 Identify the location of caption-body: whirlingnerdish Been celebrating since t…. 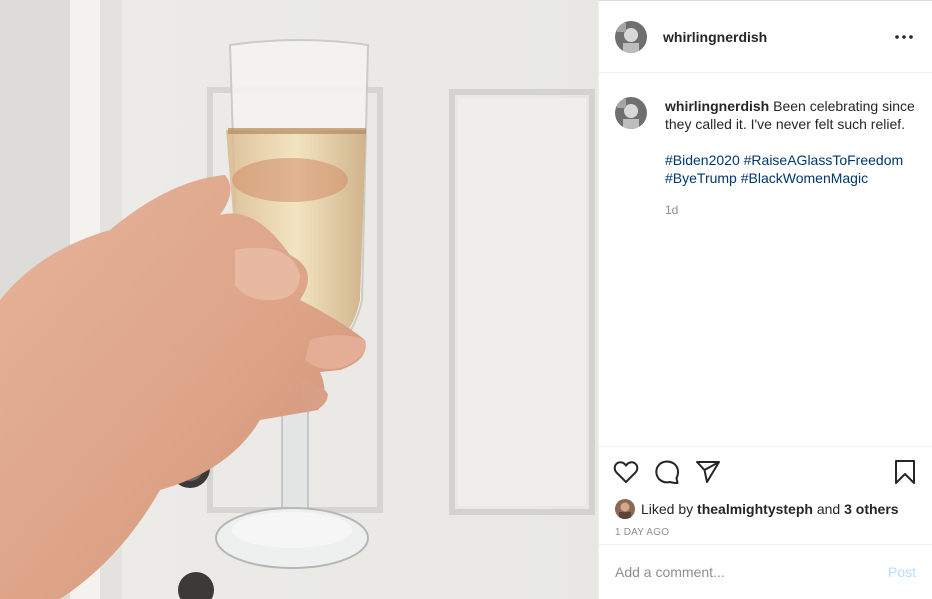
(790, 158).